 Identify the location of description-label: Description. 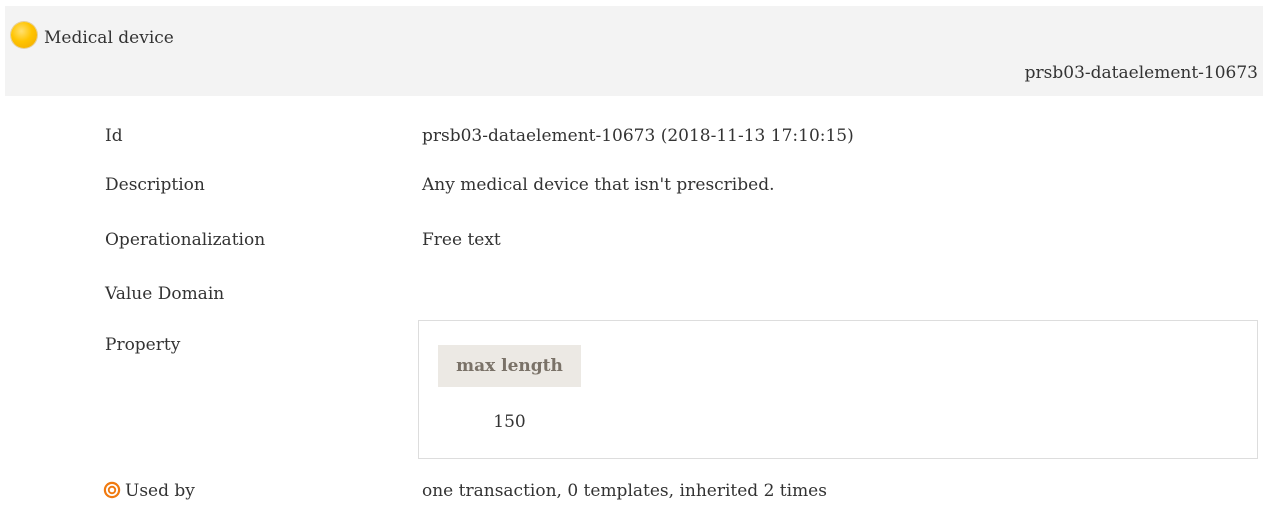
(155, 185).